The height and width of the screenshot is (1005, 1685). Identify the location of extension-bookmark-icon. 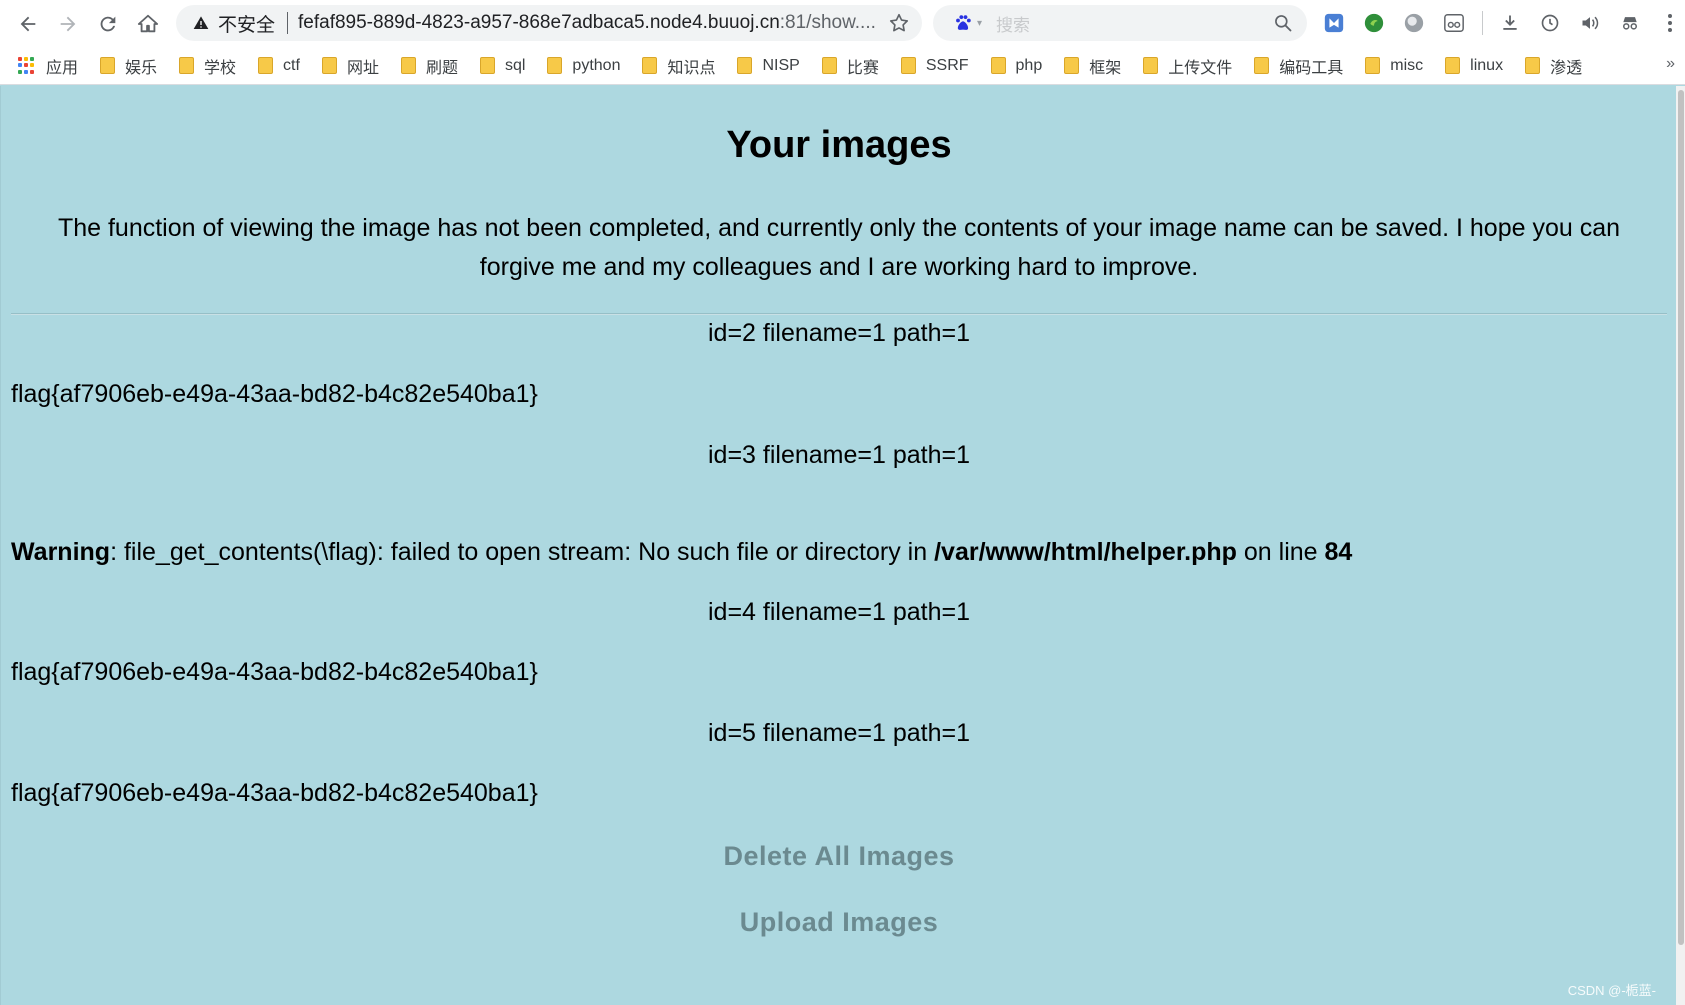
(1334, 23).